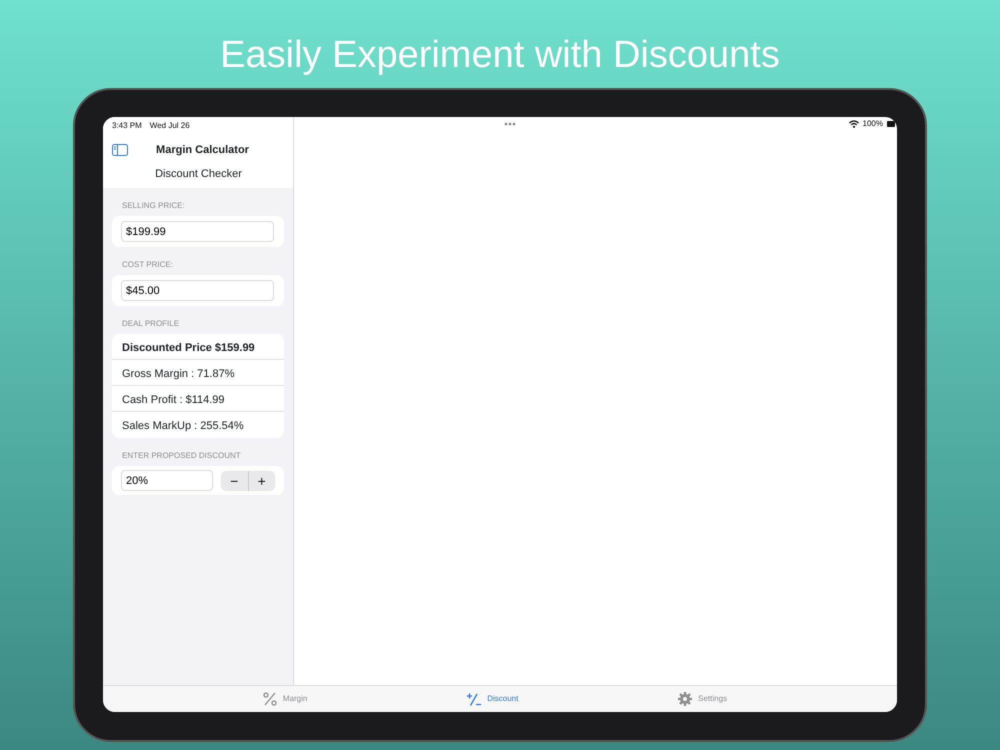 The image size is (1000, 750). Describe the element at coordinates (183, 426) in the screenshot. I see `result-row-text: Sales MarkUp : 255.54%` at that location.